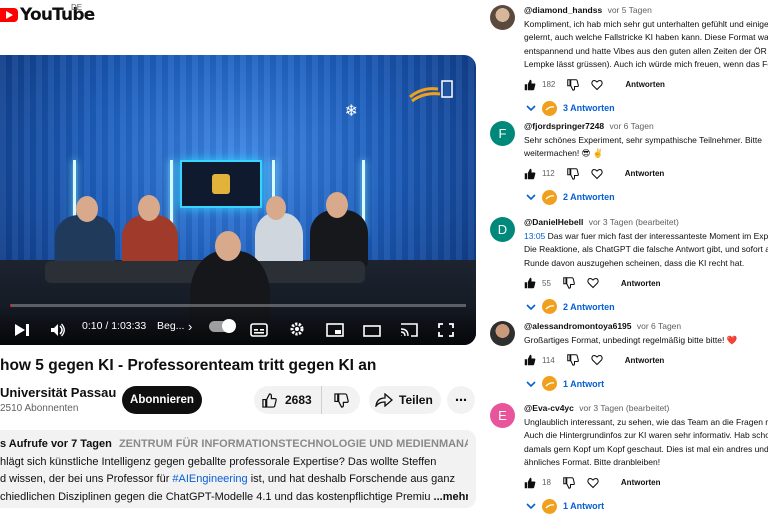  Describe the element at coordinates (539, 174) in the screenshot. I see `comment-like-button: 112` at that location.